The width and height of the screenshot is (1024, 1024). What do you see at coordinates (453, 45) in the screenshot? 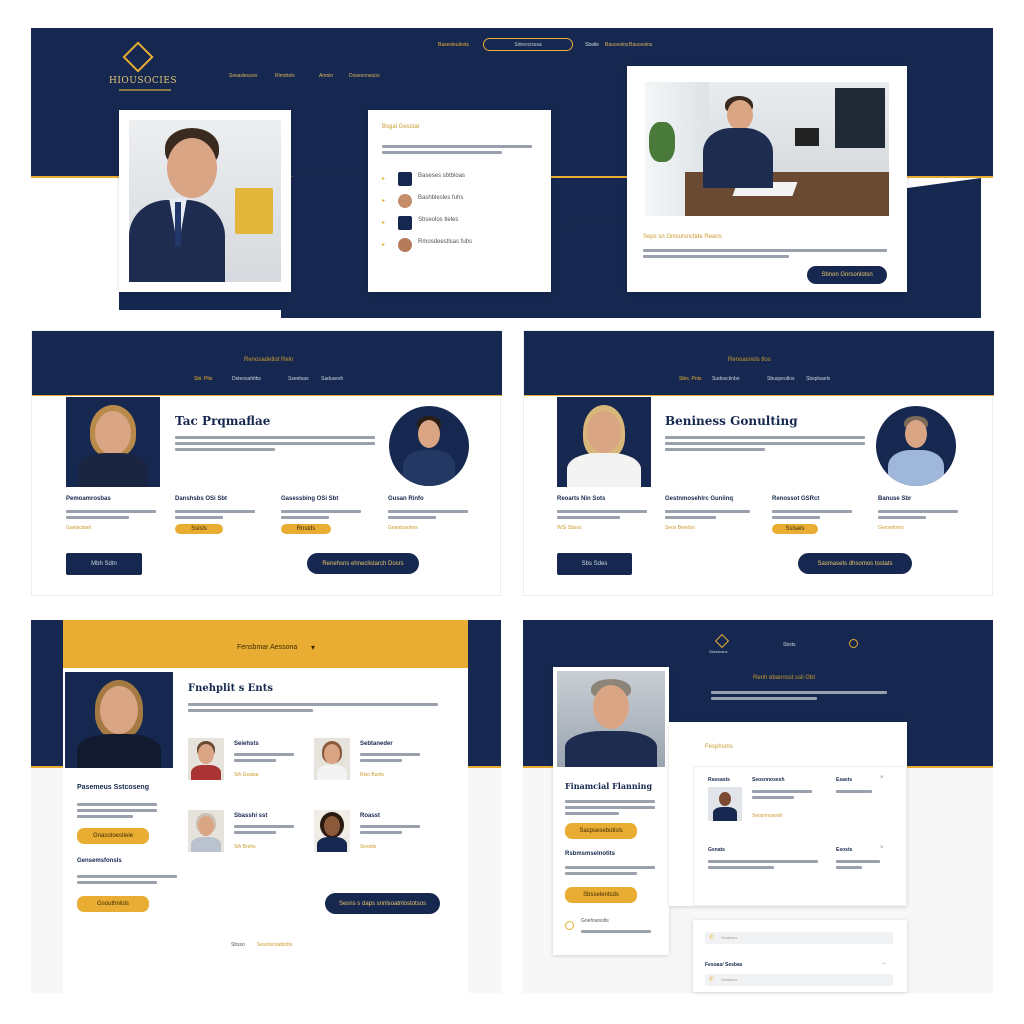
I see `top-nav-link-1: Basesleulests` at bounding box center [453, 45].